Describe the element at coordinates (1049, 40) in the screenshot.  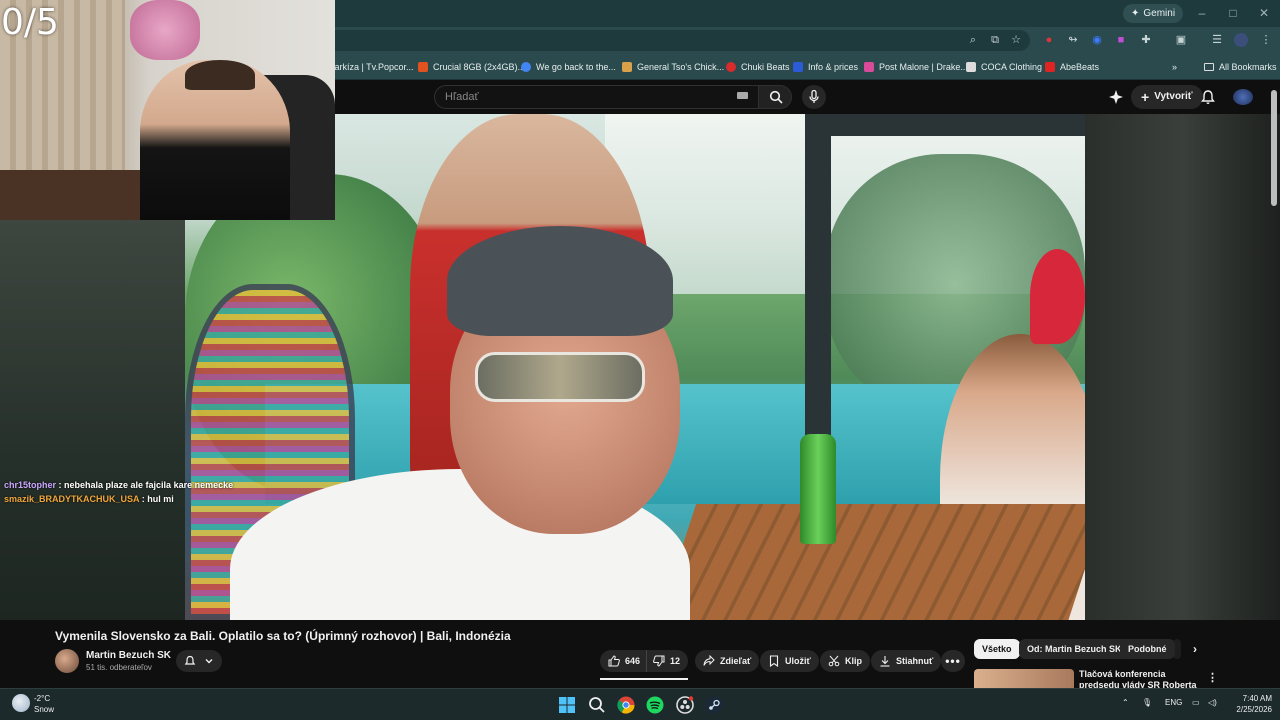
I see `extension-red-icon: ●` at that location.